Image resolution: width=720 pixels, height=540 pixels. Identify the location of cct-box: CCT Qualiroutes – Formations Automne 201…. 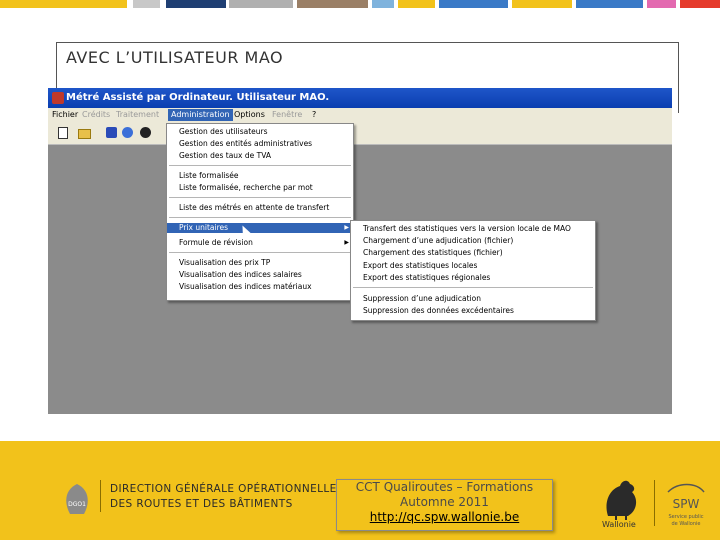
(444, 505).